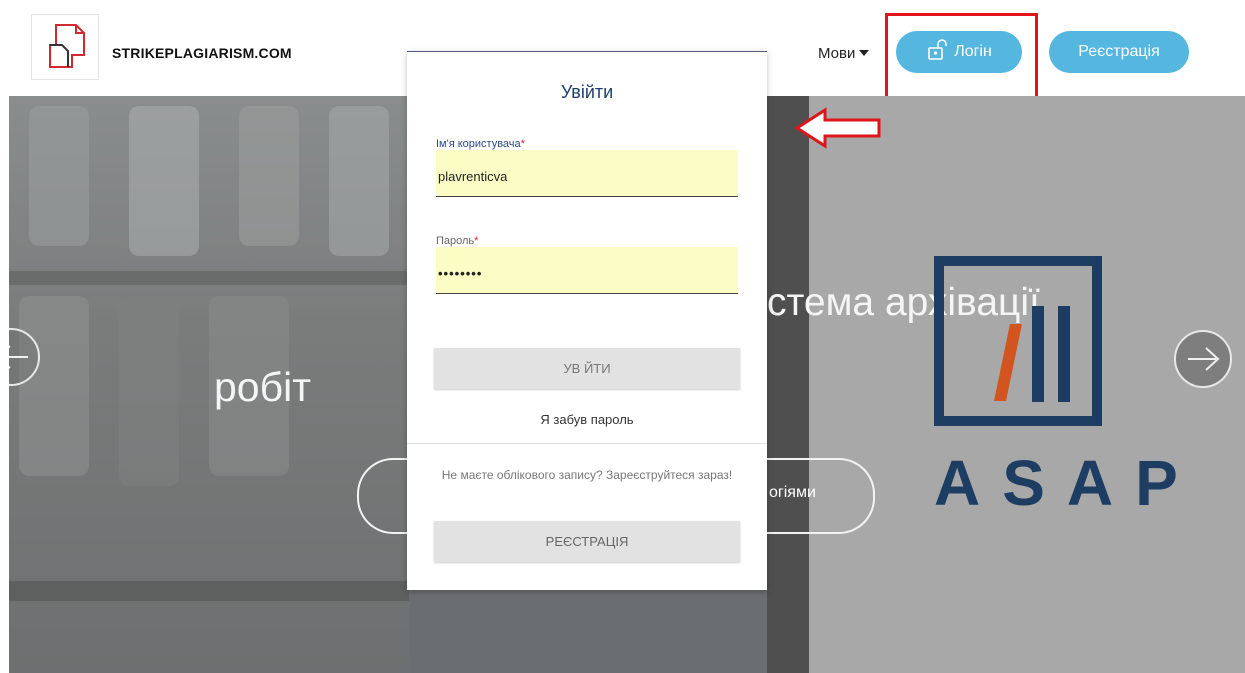  I want to click on password-field: ••••••••, so click(587, 270).